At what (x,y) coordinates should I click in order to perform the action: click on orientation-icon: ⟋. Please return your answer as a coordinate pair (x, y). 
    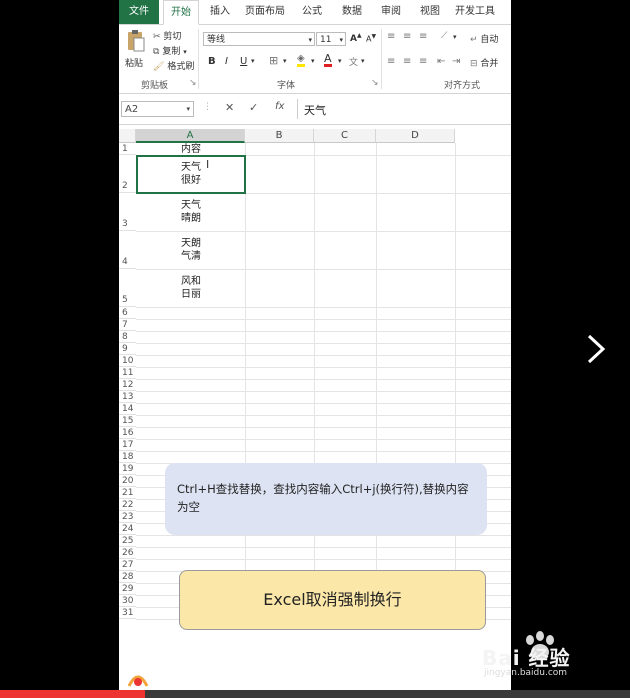
    Looking at the image, I should click on (444, 36).